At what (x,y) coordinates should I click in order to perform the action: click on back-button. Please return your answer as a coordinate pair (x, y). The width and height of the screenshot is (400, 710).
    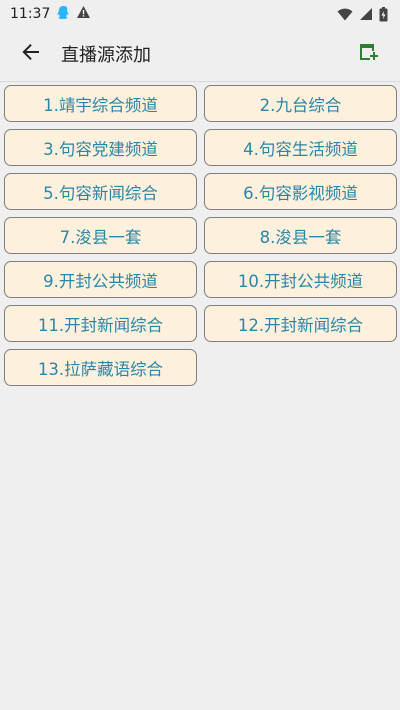
    Looking at the image, I should click on (31, 54).